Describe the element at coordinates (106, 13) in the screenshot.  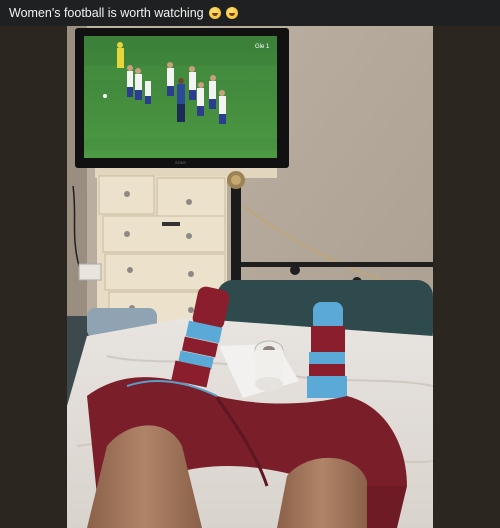
I see `post-caption: Women's football is worth watching` at that location.